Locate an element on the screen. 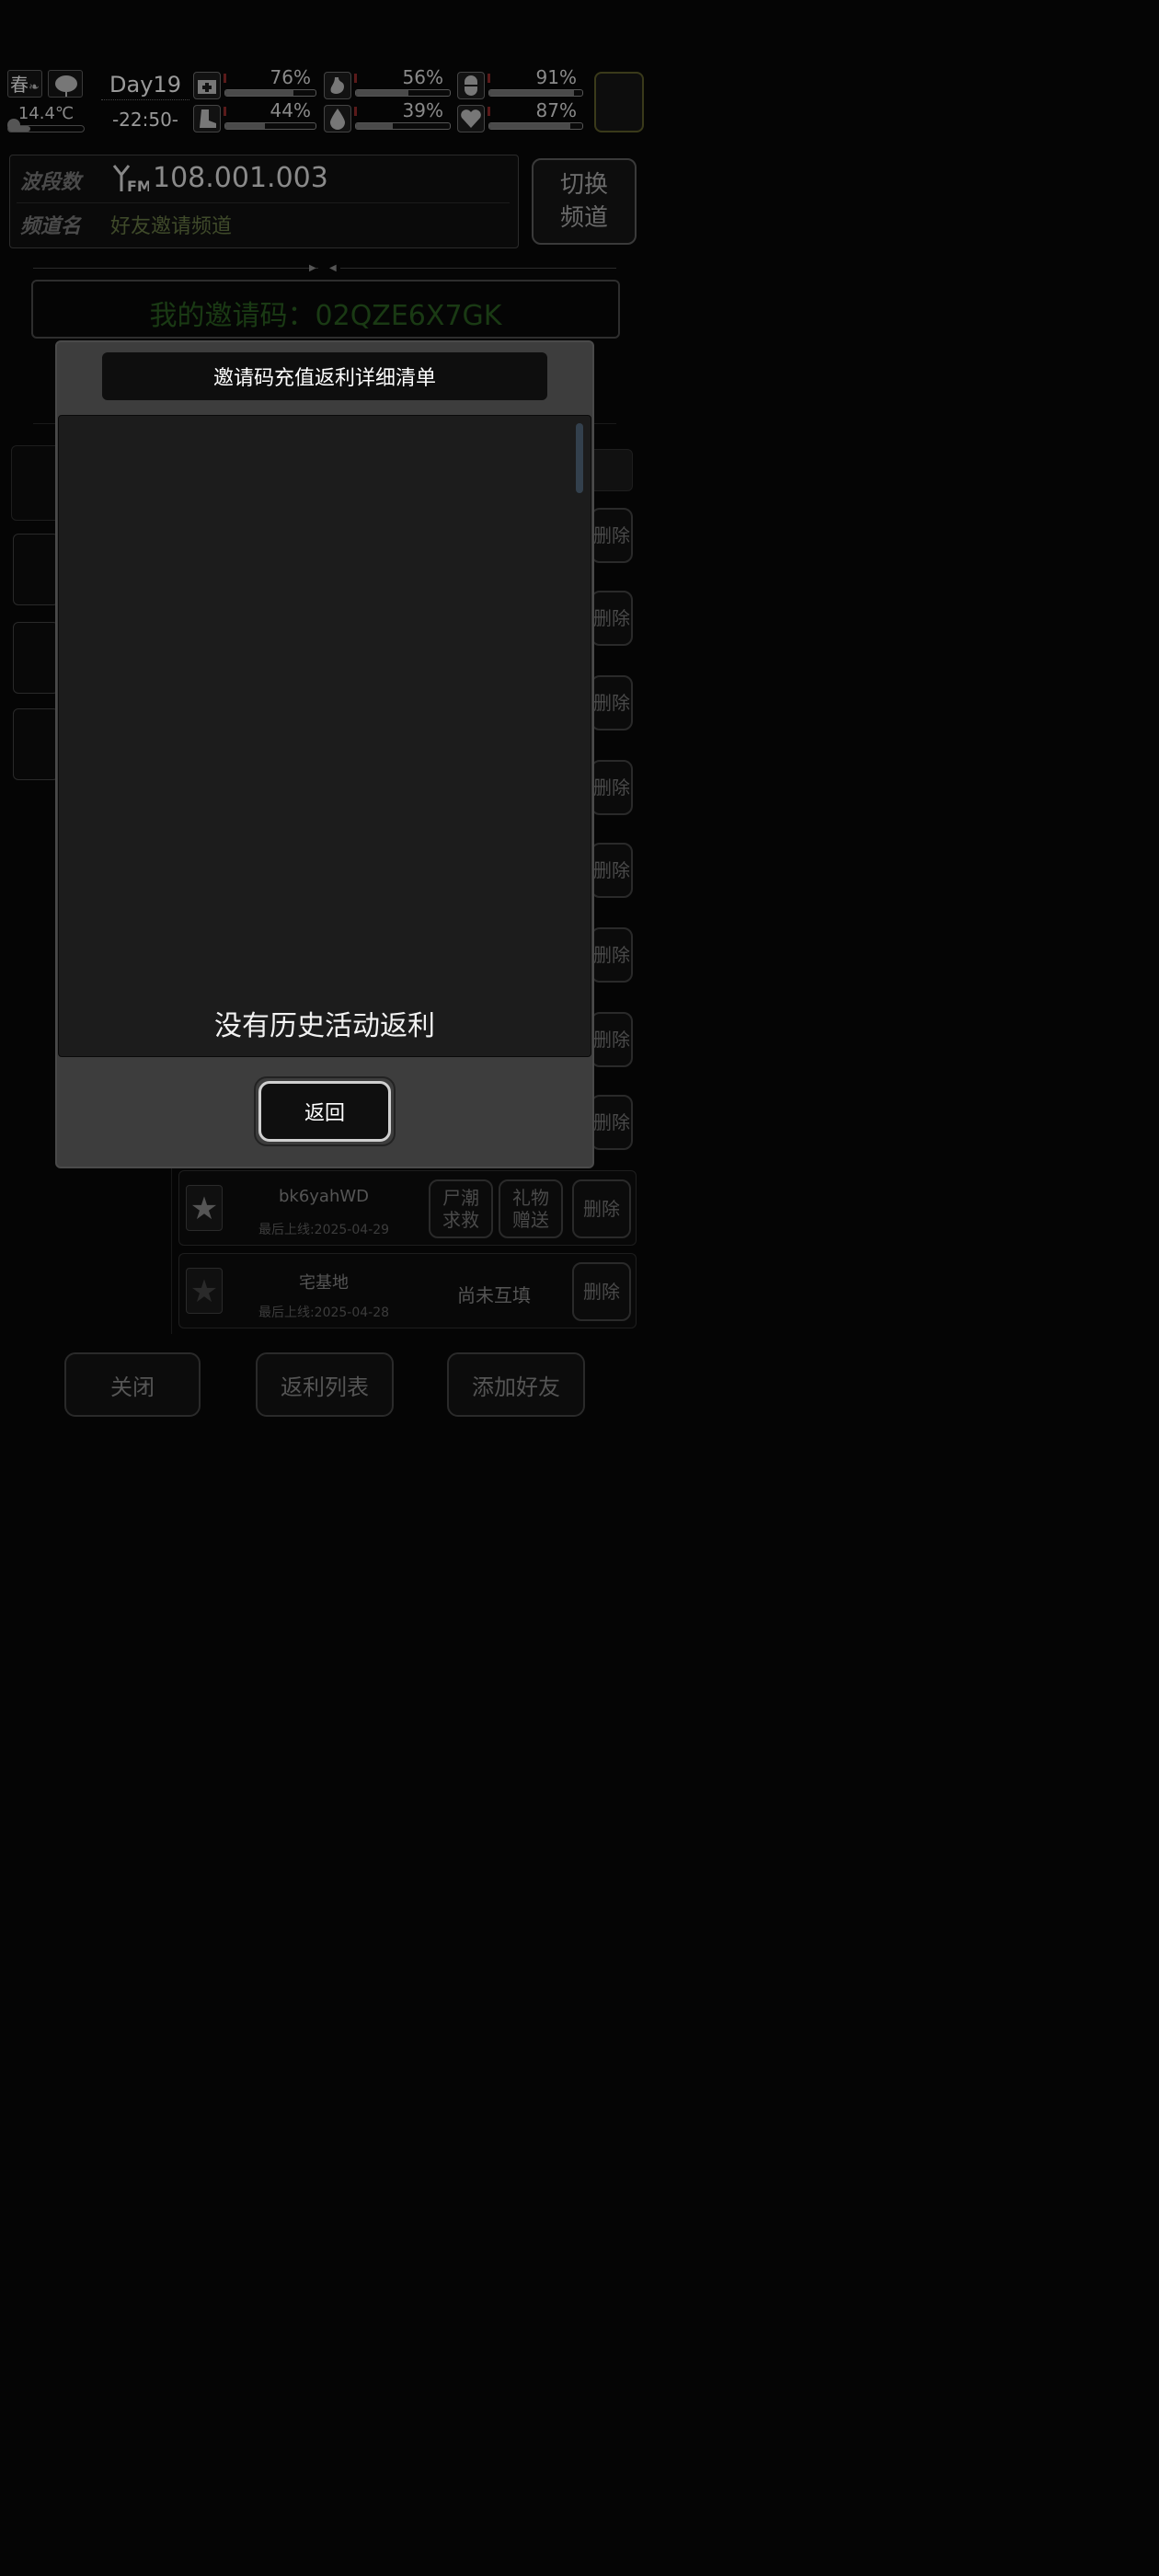 The image size is (1159, 2576). arrow-right-icon: ▶ is located at coordinates (312, 268).